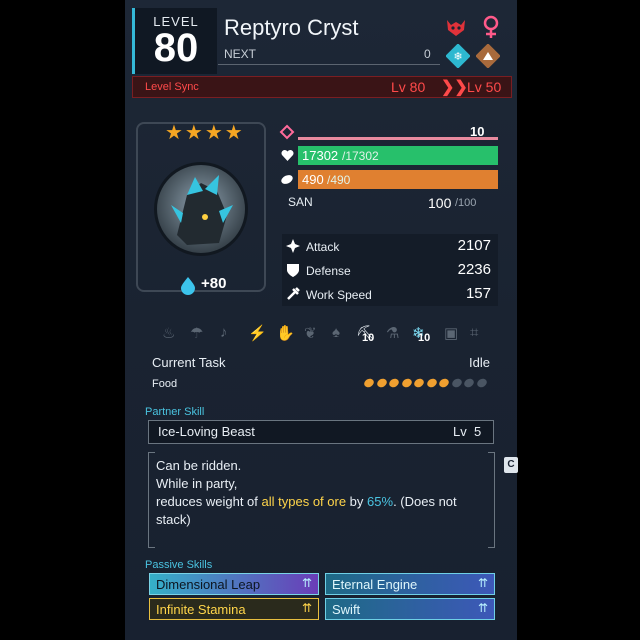 The height and width of the screenshot is (640, 640). I want to click on level-value: 80, so click(176, 48).